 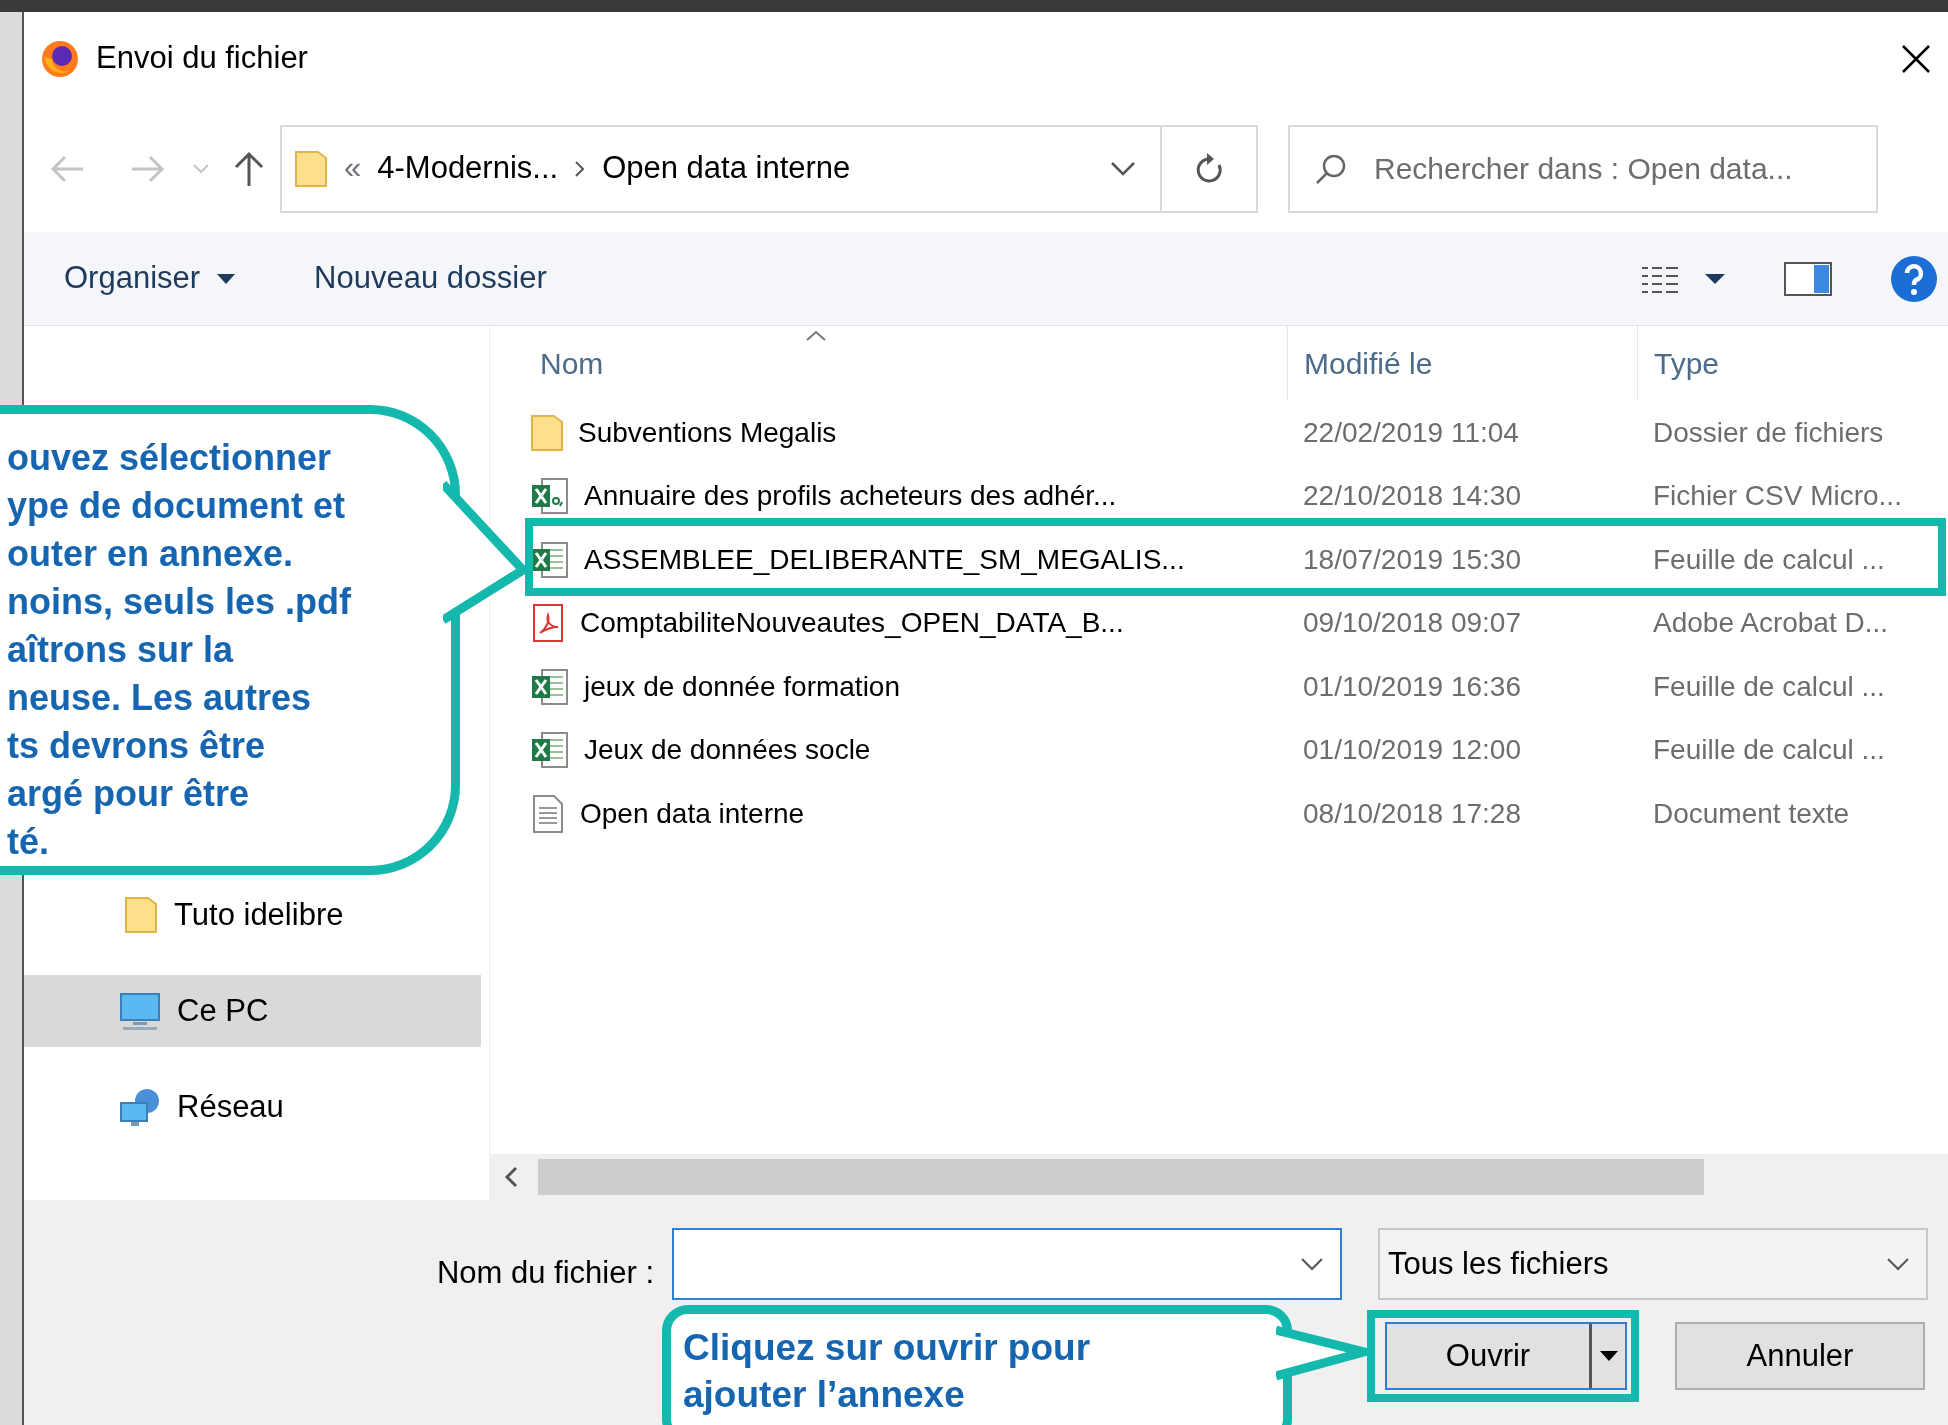 What do you see at coordinates (1412, 686) in the screenshot?
I see `file-date: 01/10/2019 16:36` at bounding box center [1412, 686].